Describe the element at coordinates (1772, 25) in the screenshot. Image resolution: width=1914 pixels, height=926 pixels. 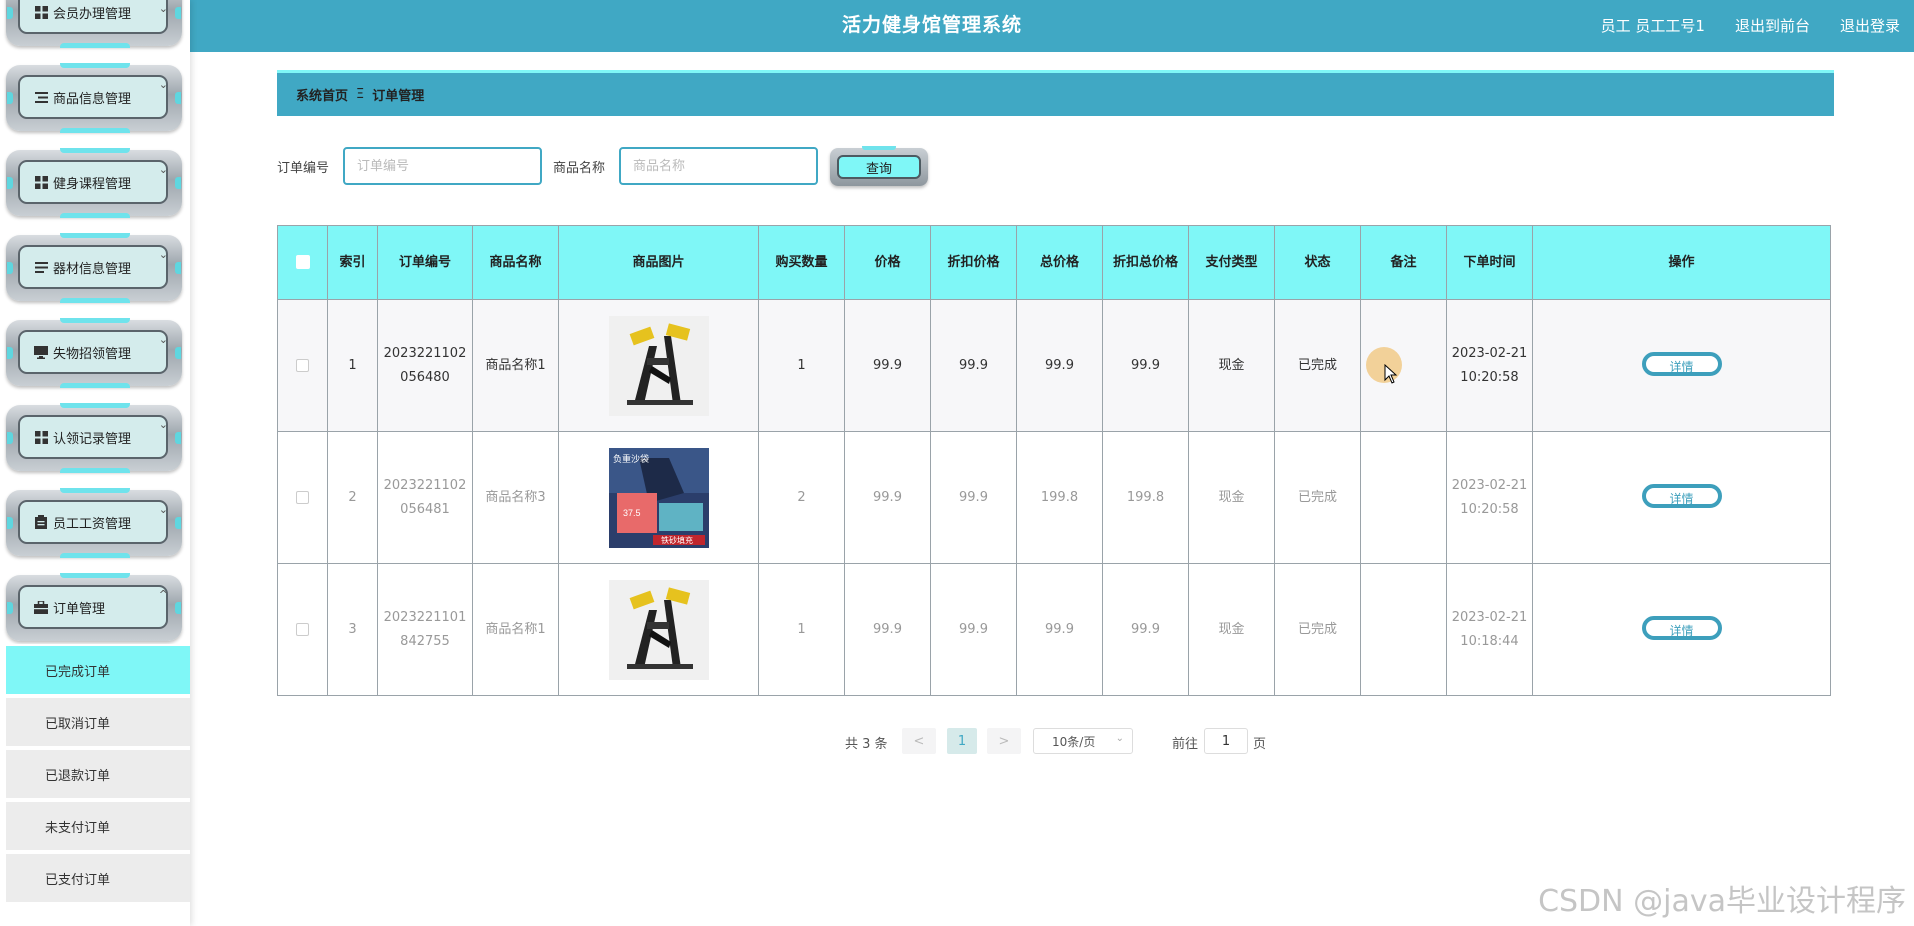
I see `back-to-front-link: 退出到前台` at that location.